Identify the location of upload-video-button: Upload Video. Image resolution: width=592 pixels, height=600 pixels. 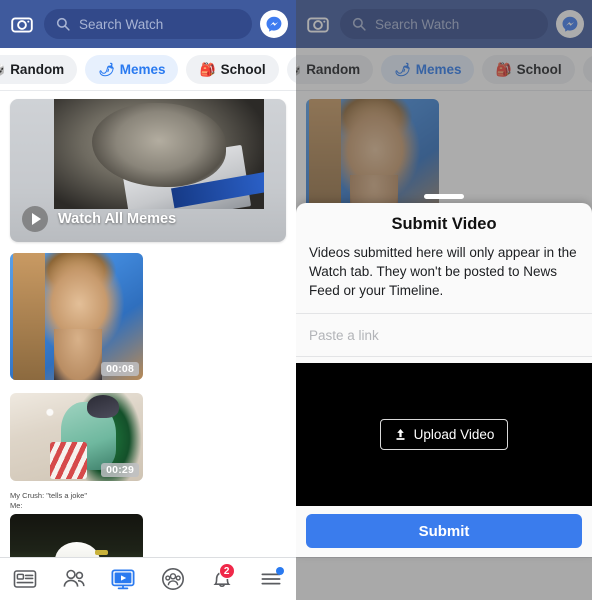
(444, 435).